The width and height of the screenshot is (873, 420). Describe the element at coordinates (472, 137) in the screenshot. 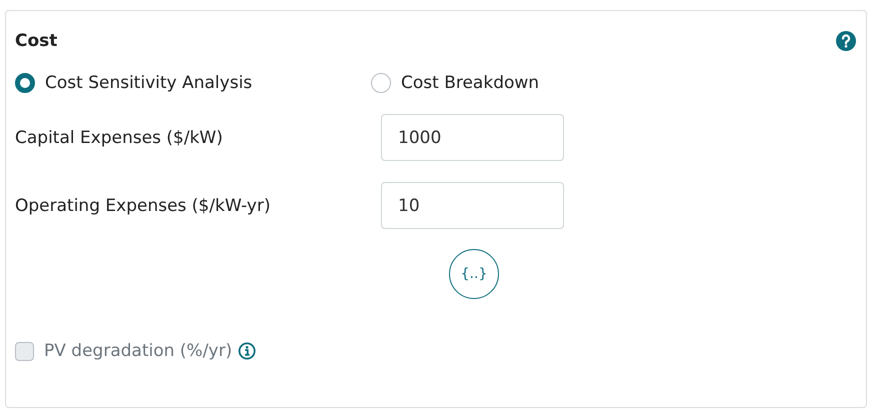

I see `input-field: 1000` at that location.